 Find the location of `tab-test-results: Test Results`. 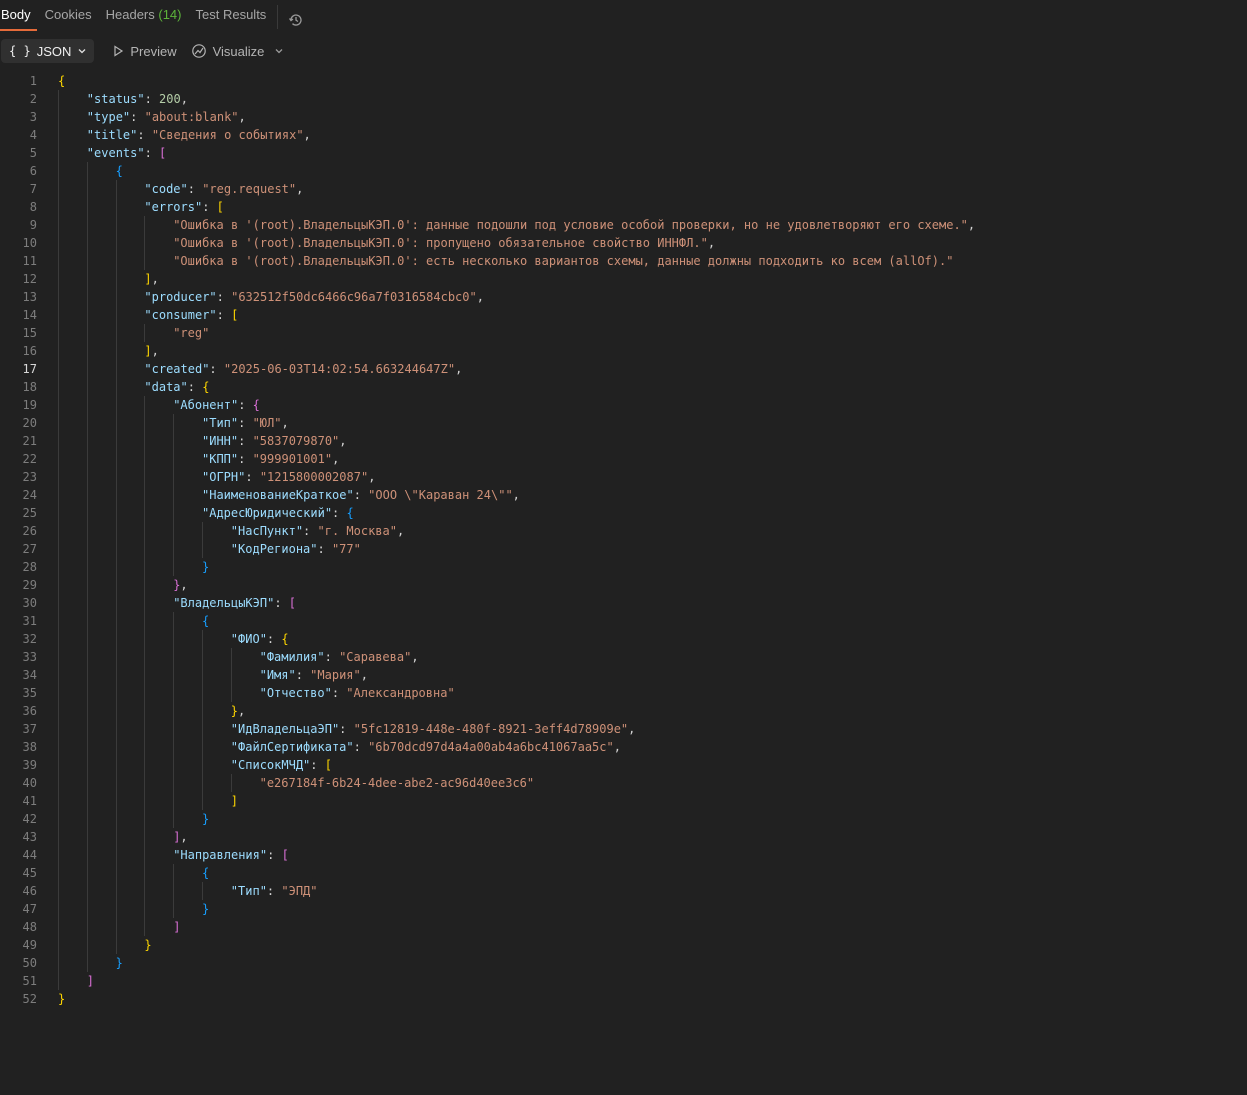

tab-test-results: Test Results is located at coordinates (231, 11).